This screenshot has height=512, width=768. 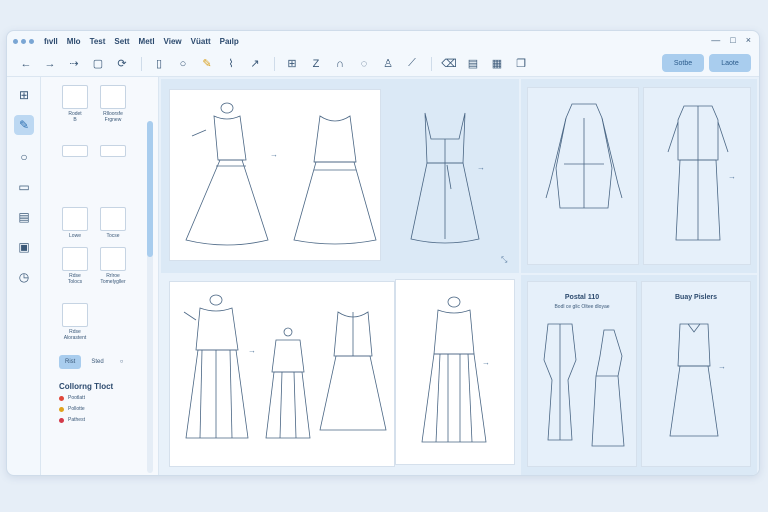 I want to click on filter-chips: Rist Sted ○, so click(x=94, y=362).